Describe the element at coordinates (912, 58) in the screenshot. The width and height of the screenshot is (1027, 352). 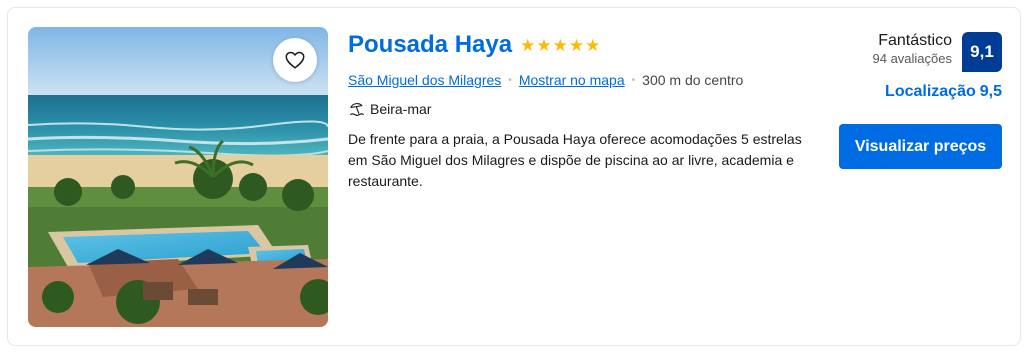
I see `review-count: 94 avaliações` at that location.